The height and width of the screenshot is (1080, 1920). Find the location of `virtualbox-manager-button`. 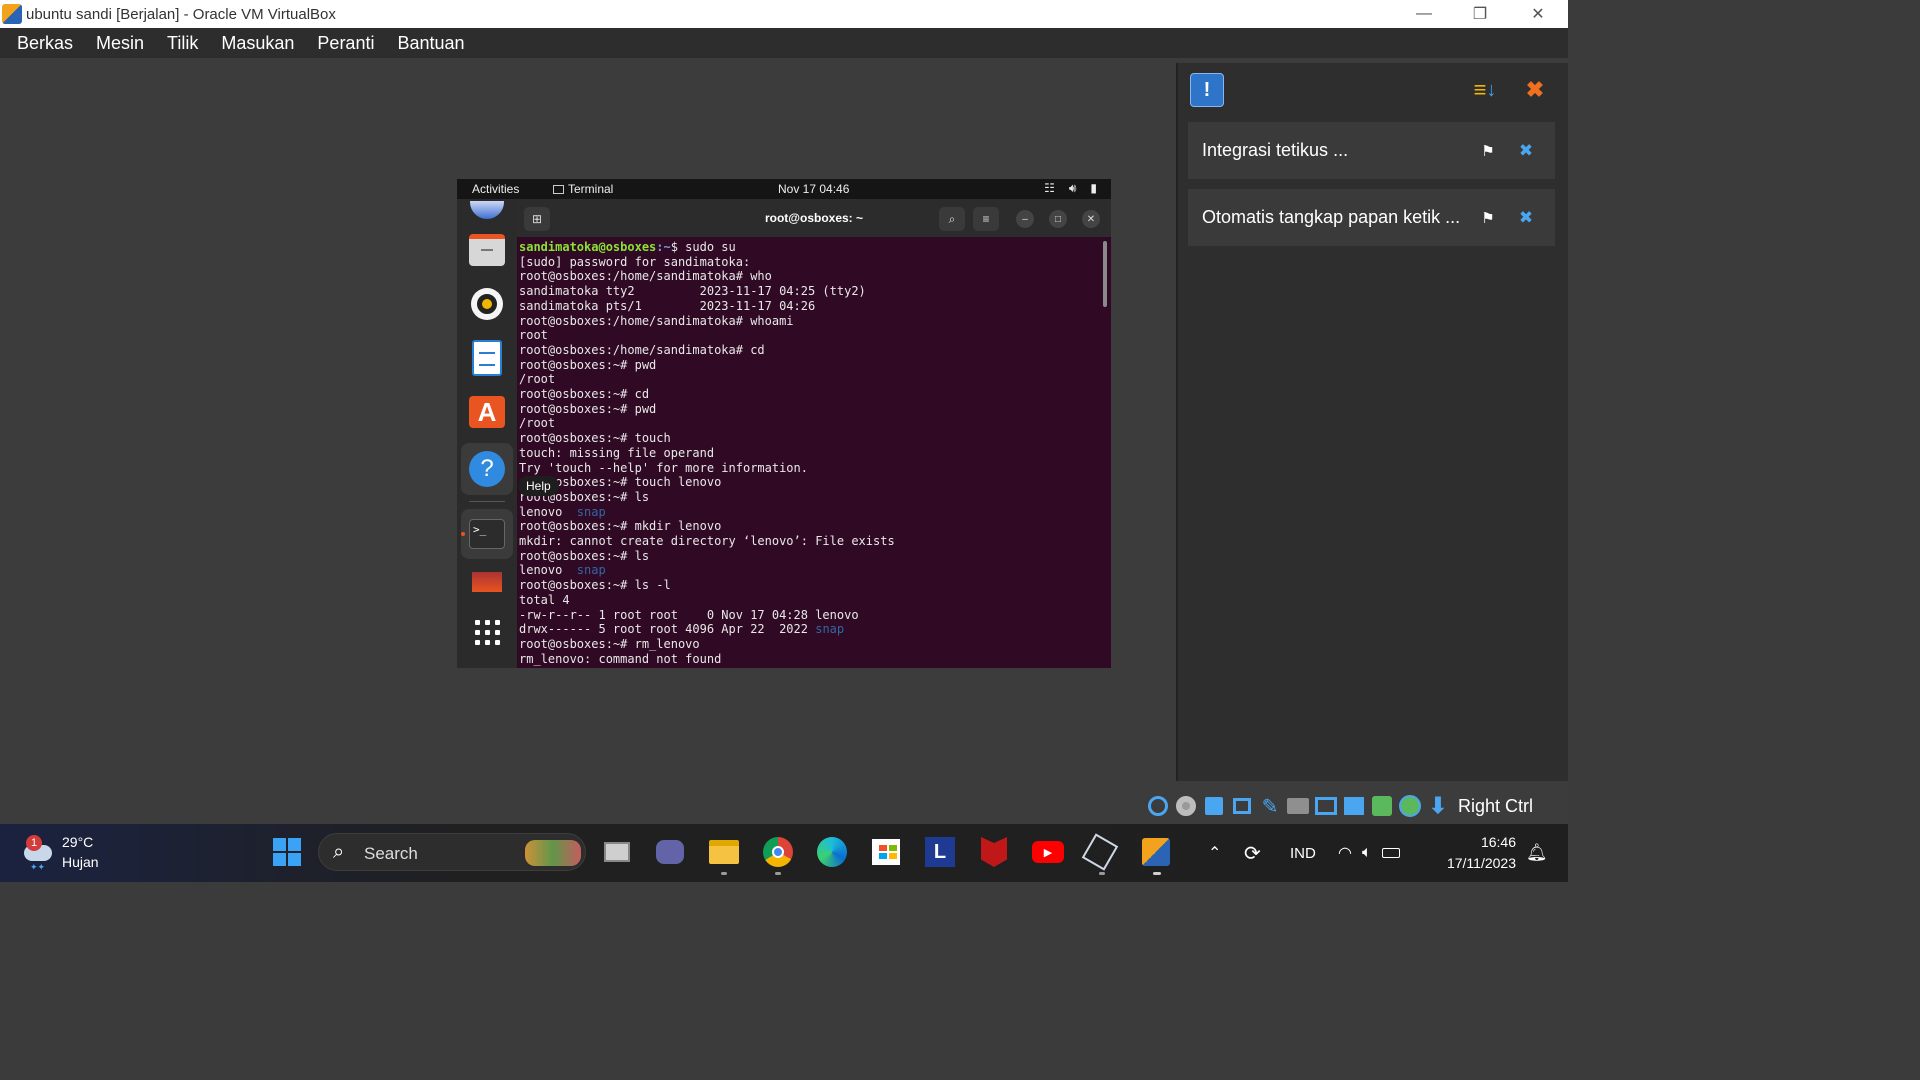

virtualbox-manager-button is located at coordinates (1100, 852).